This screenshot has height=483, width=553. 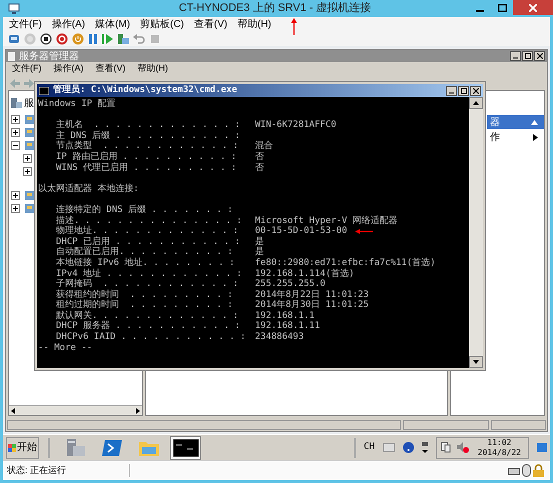 I want to click on window-title: 管理员: C:\Windows\system32\cmd.exe, so click(x=145, y=90).